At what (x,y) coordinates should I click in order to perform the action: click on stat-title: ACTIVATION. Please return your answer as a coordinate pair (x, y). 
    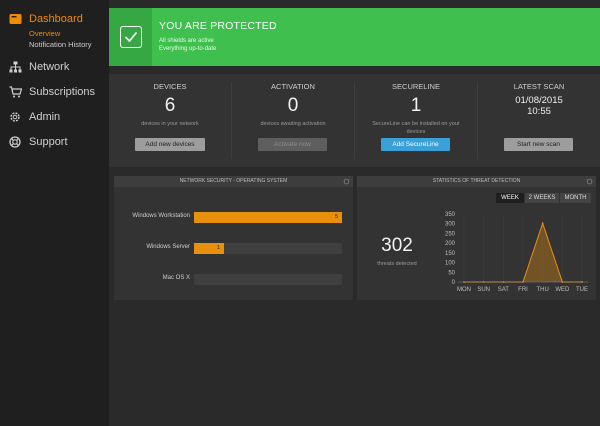
    Looking at the image, I should click on (293, 86).